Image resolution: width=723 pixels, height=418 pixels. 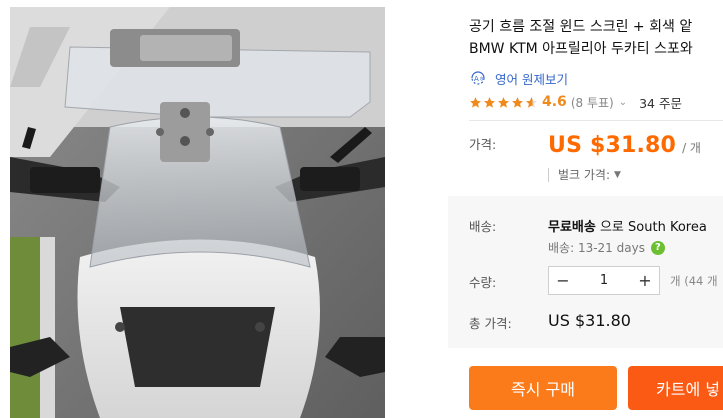 What do you see at coordinates (581, 27) in the screenshot?
I see `product-title-line-1: 공기 흐름 조절 윈드 스크린 + 회색 앝` at bounding box center [581, 27].